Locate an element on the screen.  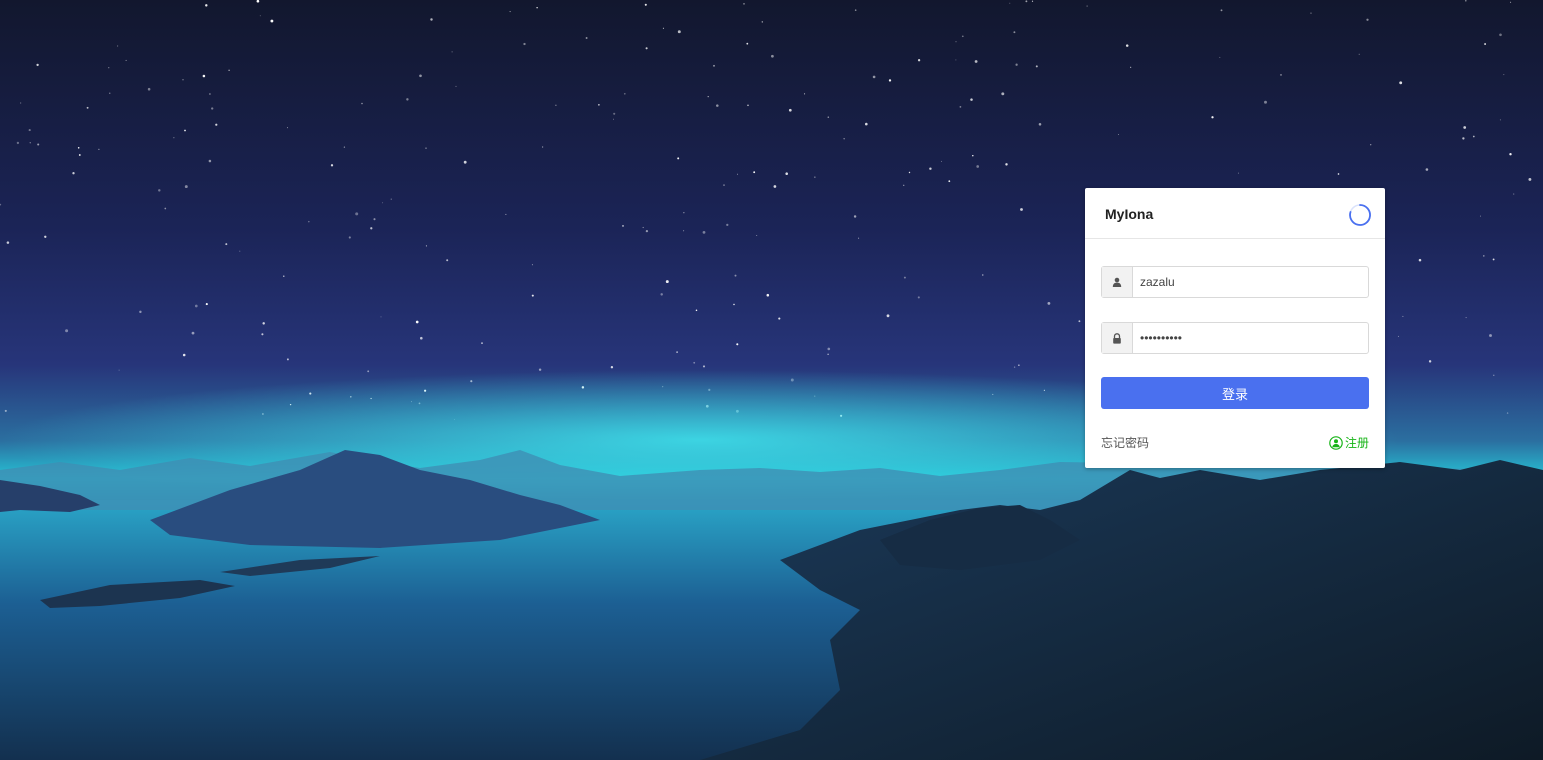
forgot-password-link: 忘记密码 is located at coordinates (1125, 442).